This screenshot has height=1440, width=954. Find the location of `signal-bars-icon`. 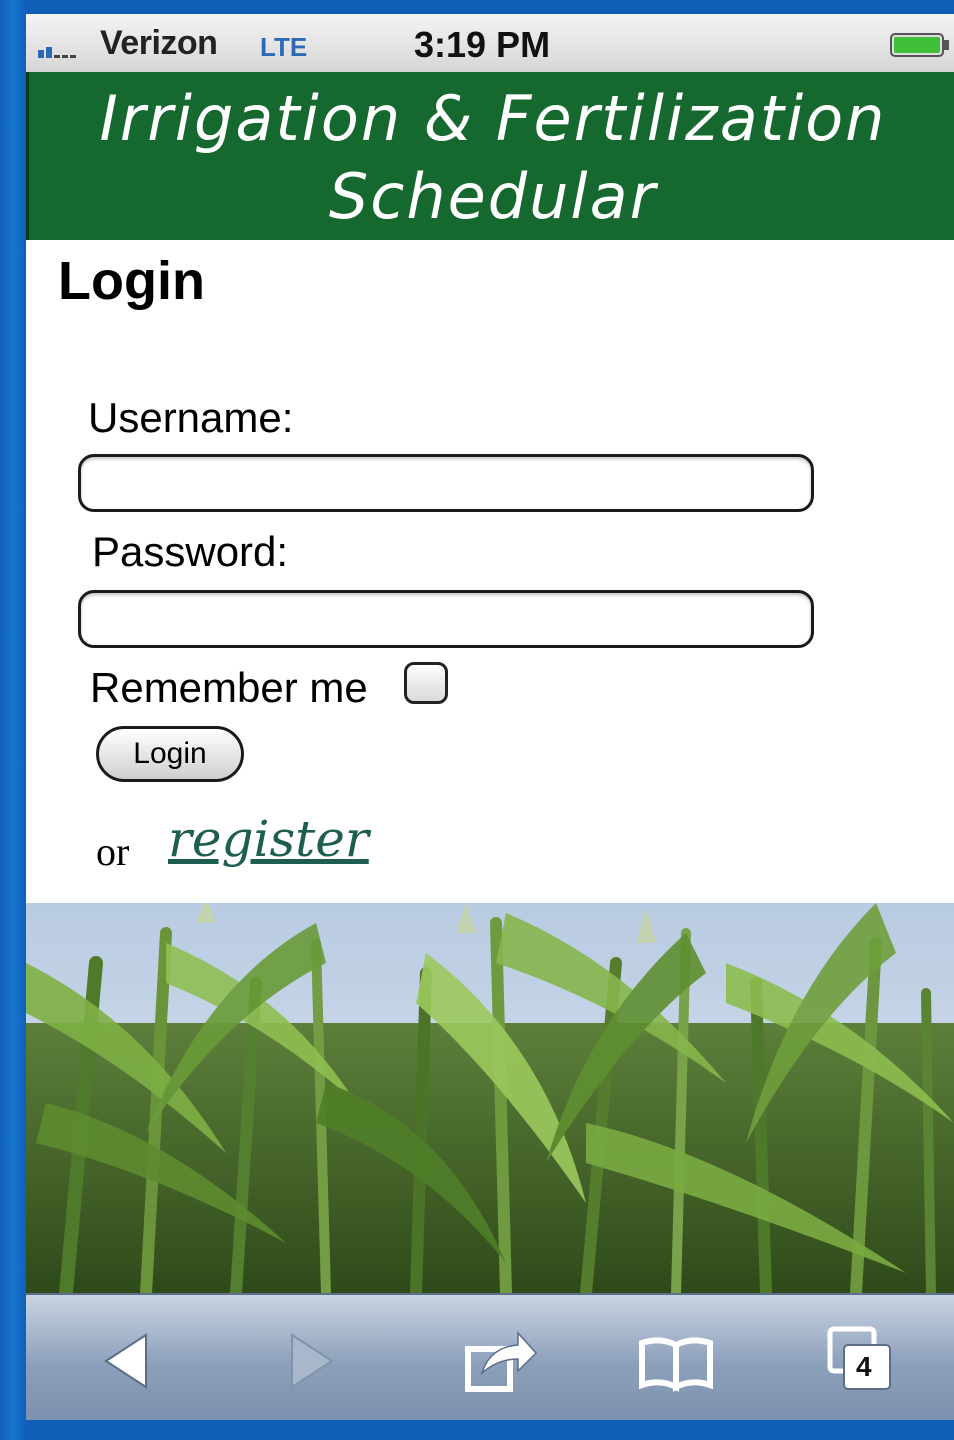

signal-bars-icon is located at coordinates (57, 52).